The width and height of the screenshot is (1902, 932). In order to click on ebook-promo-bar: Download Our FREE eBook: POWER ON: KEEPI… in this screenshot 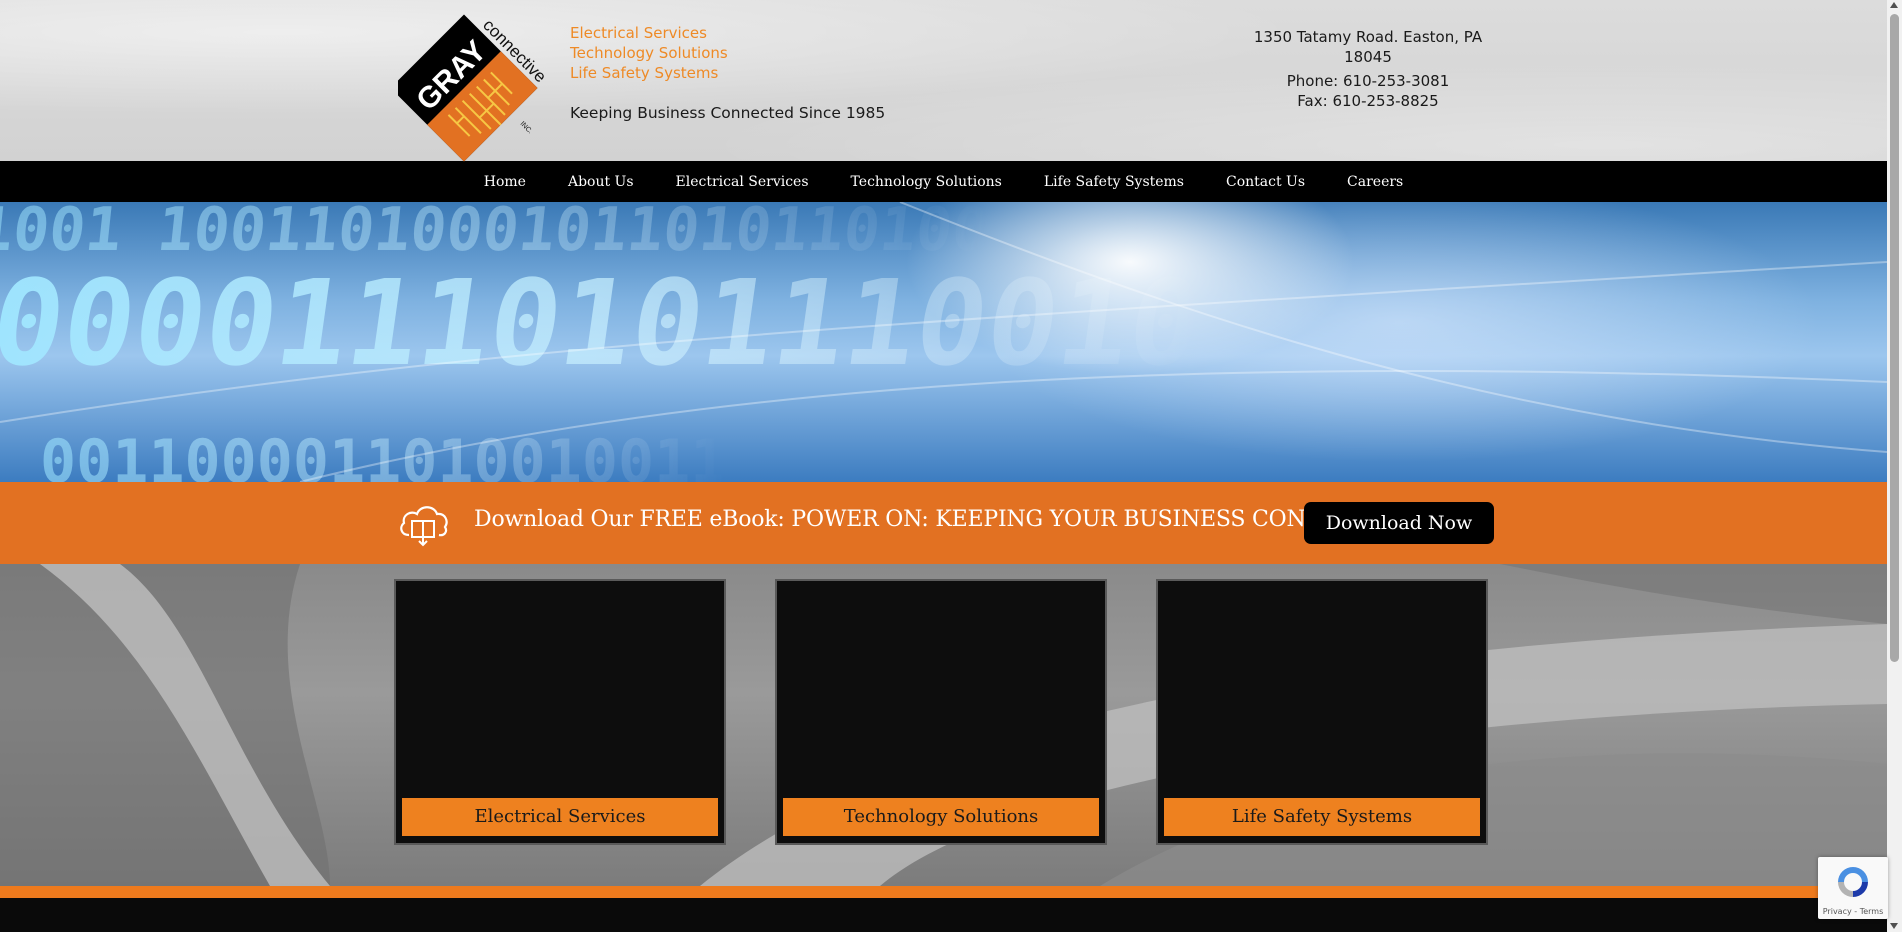, I will do `click(943, 523)`.